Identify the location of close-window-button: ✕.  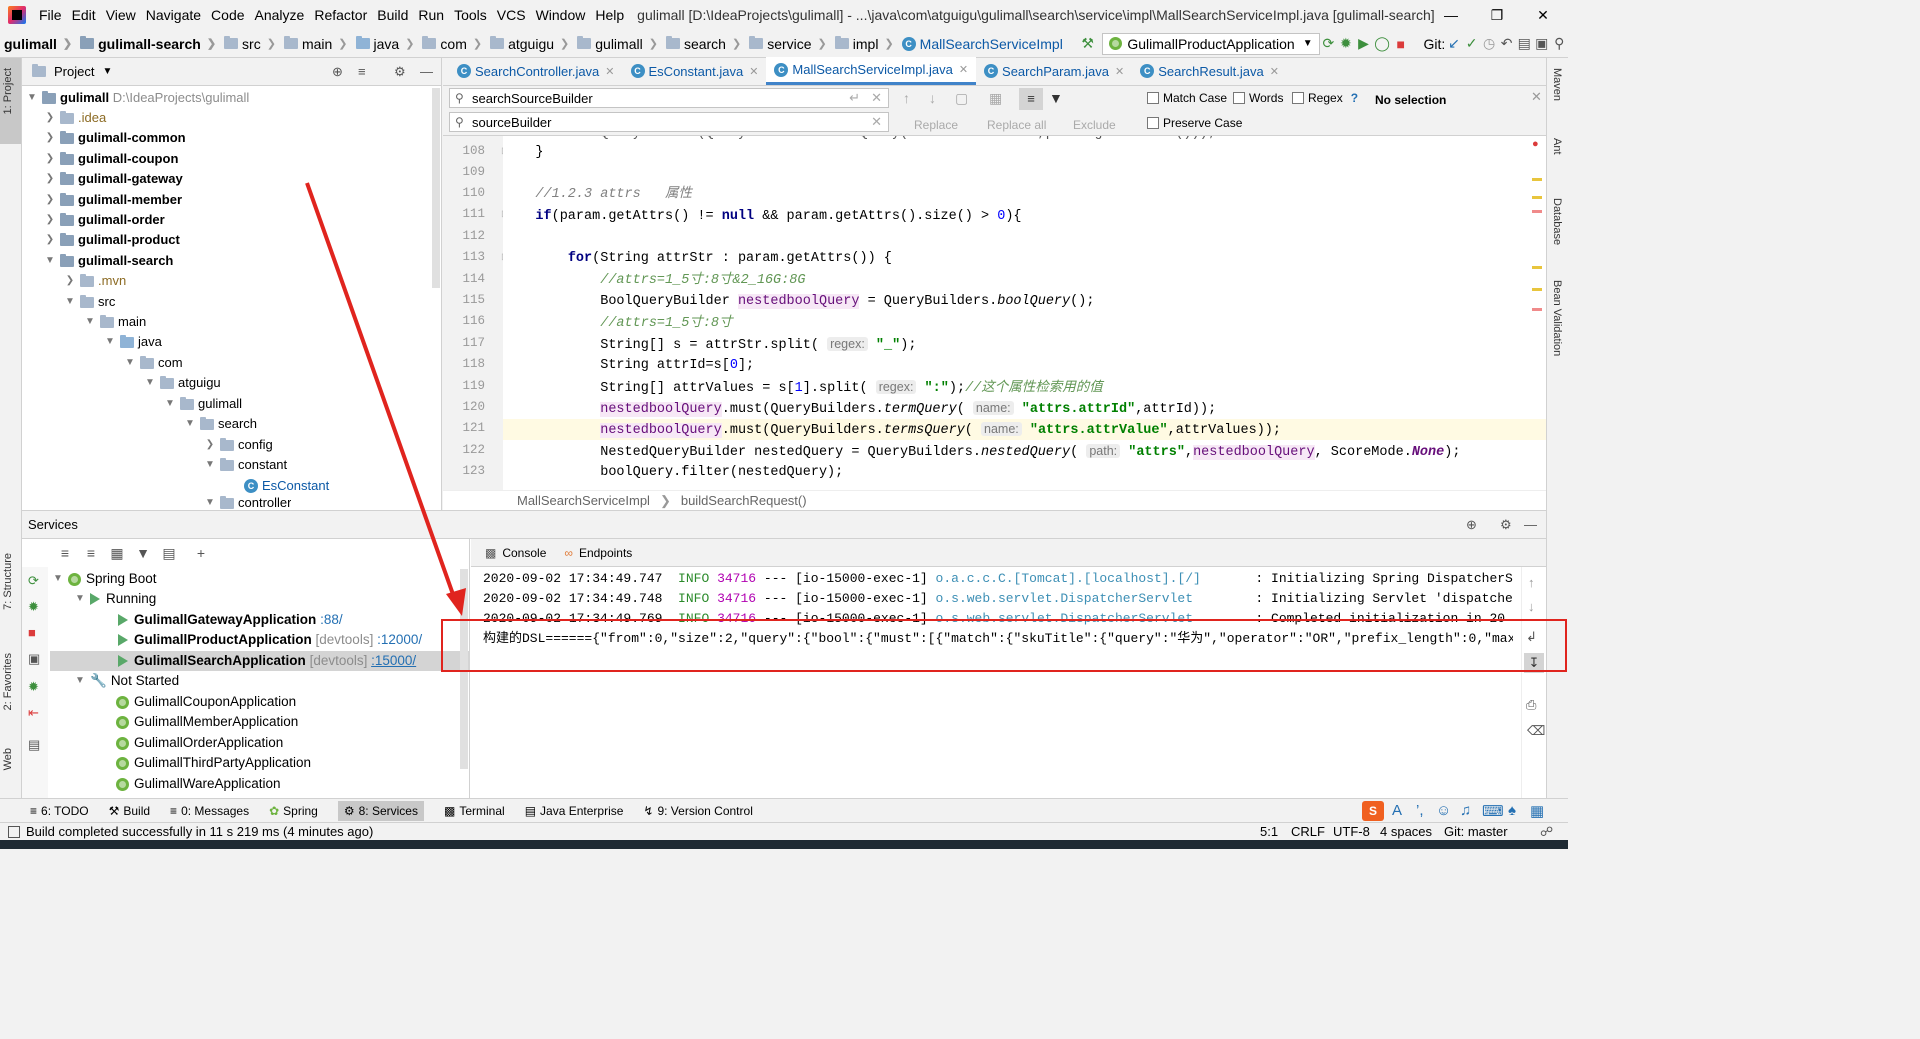
(1543, 15).